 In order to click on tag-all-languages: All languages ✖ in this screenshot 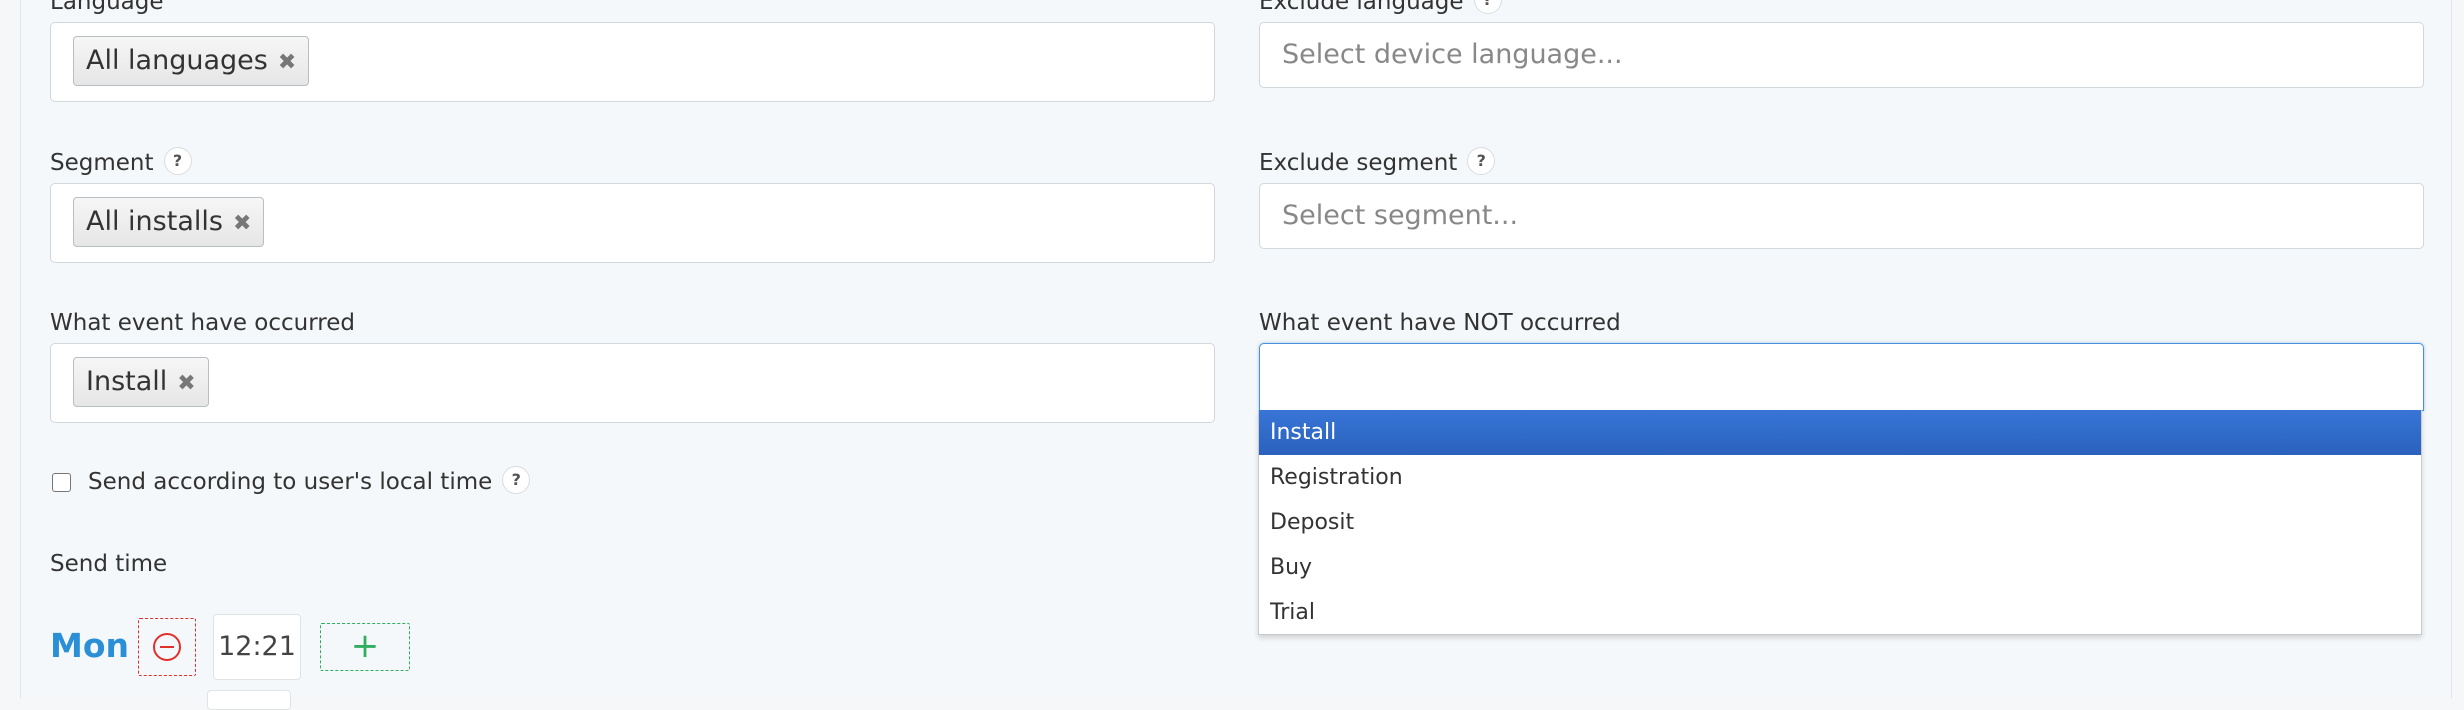, I will do `click(191, 61)`.